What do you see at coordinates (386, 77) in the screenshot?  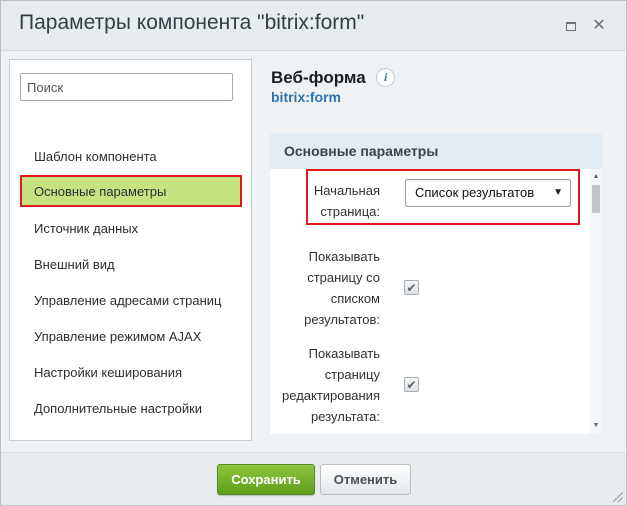 I see `info-icon: i` at bounding box center [386, 77].